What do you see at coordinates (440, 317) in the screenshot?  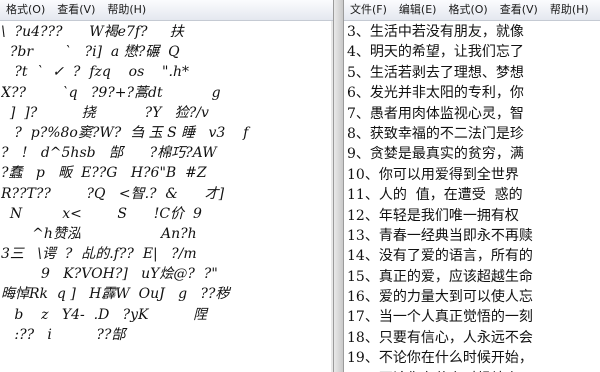 I see `text-line: 17、当一个人真正觉悟的一刻` at bounding box center [440, 317].